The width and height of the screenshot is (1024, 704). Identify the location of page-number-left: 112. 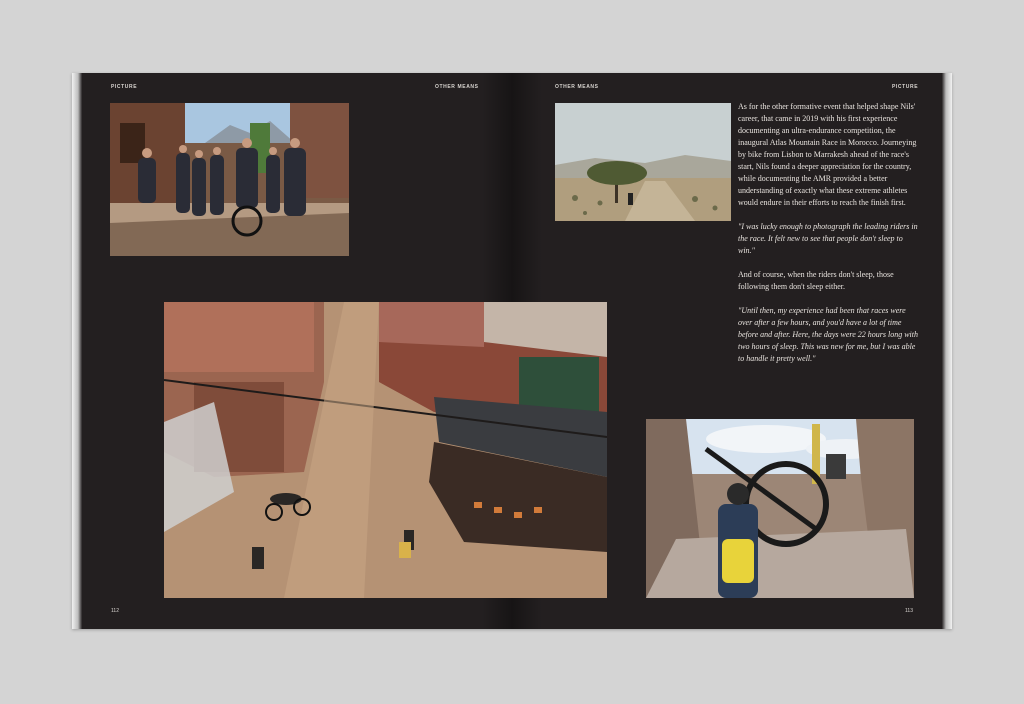
(115, 611).